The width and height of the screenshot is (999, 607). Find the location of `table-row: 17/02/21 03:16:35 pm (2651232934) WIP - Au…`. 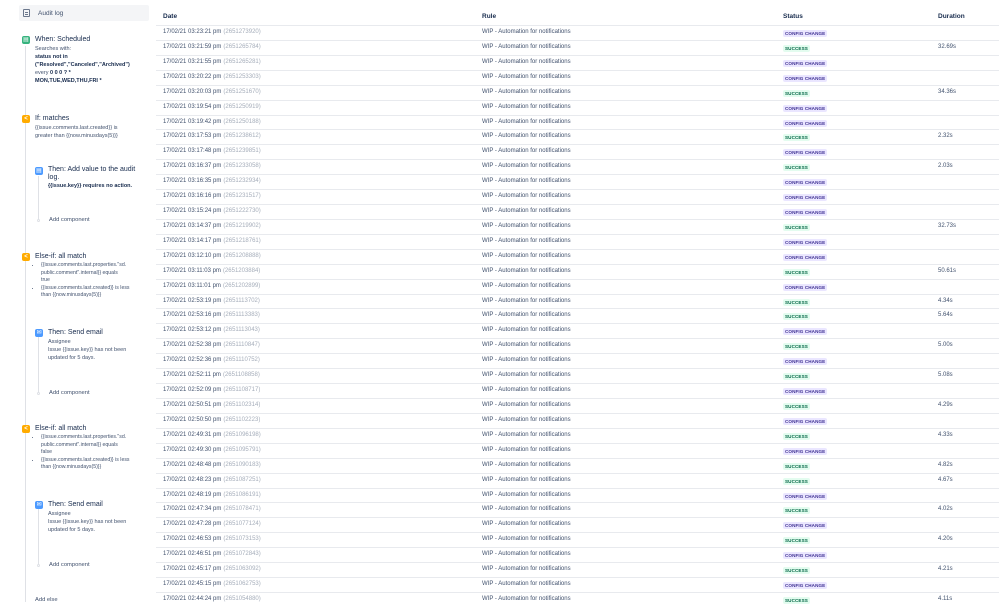

table-row: 17/02/21 03:16:35 pm (2651232934) WIP - Au… is located at coordinates (577, 181).